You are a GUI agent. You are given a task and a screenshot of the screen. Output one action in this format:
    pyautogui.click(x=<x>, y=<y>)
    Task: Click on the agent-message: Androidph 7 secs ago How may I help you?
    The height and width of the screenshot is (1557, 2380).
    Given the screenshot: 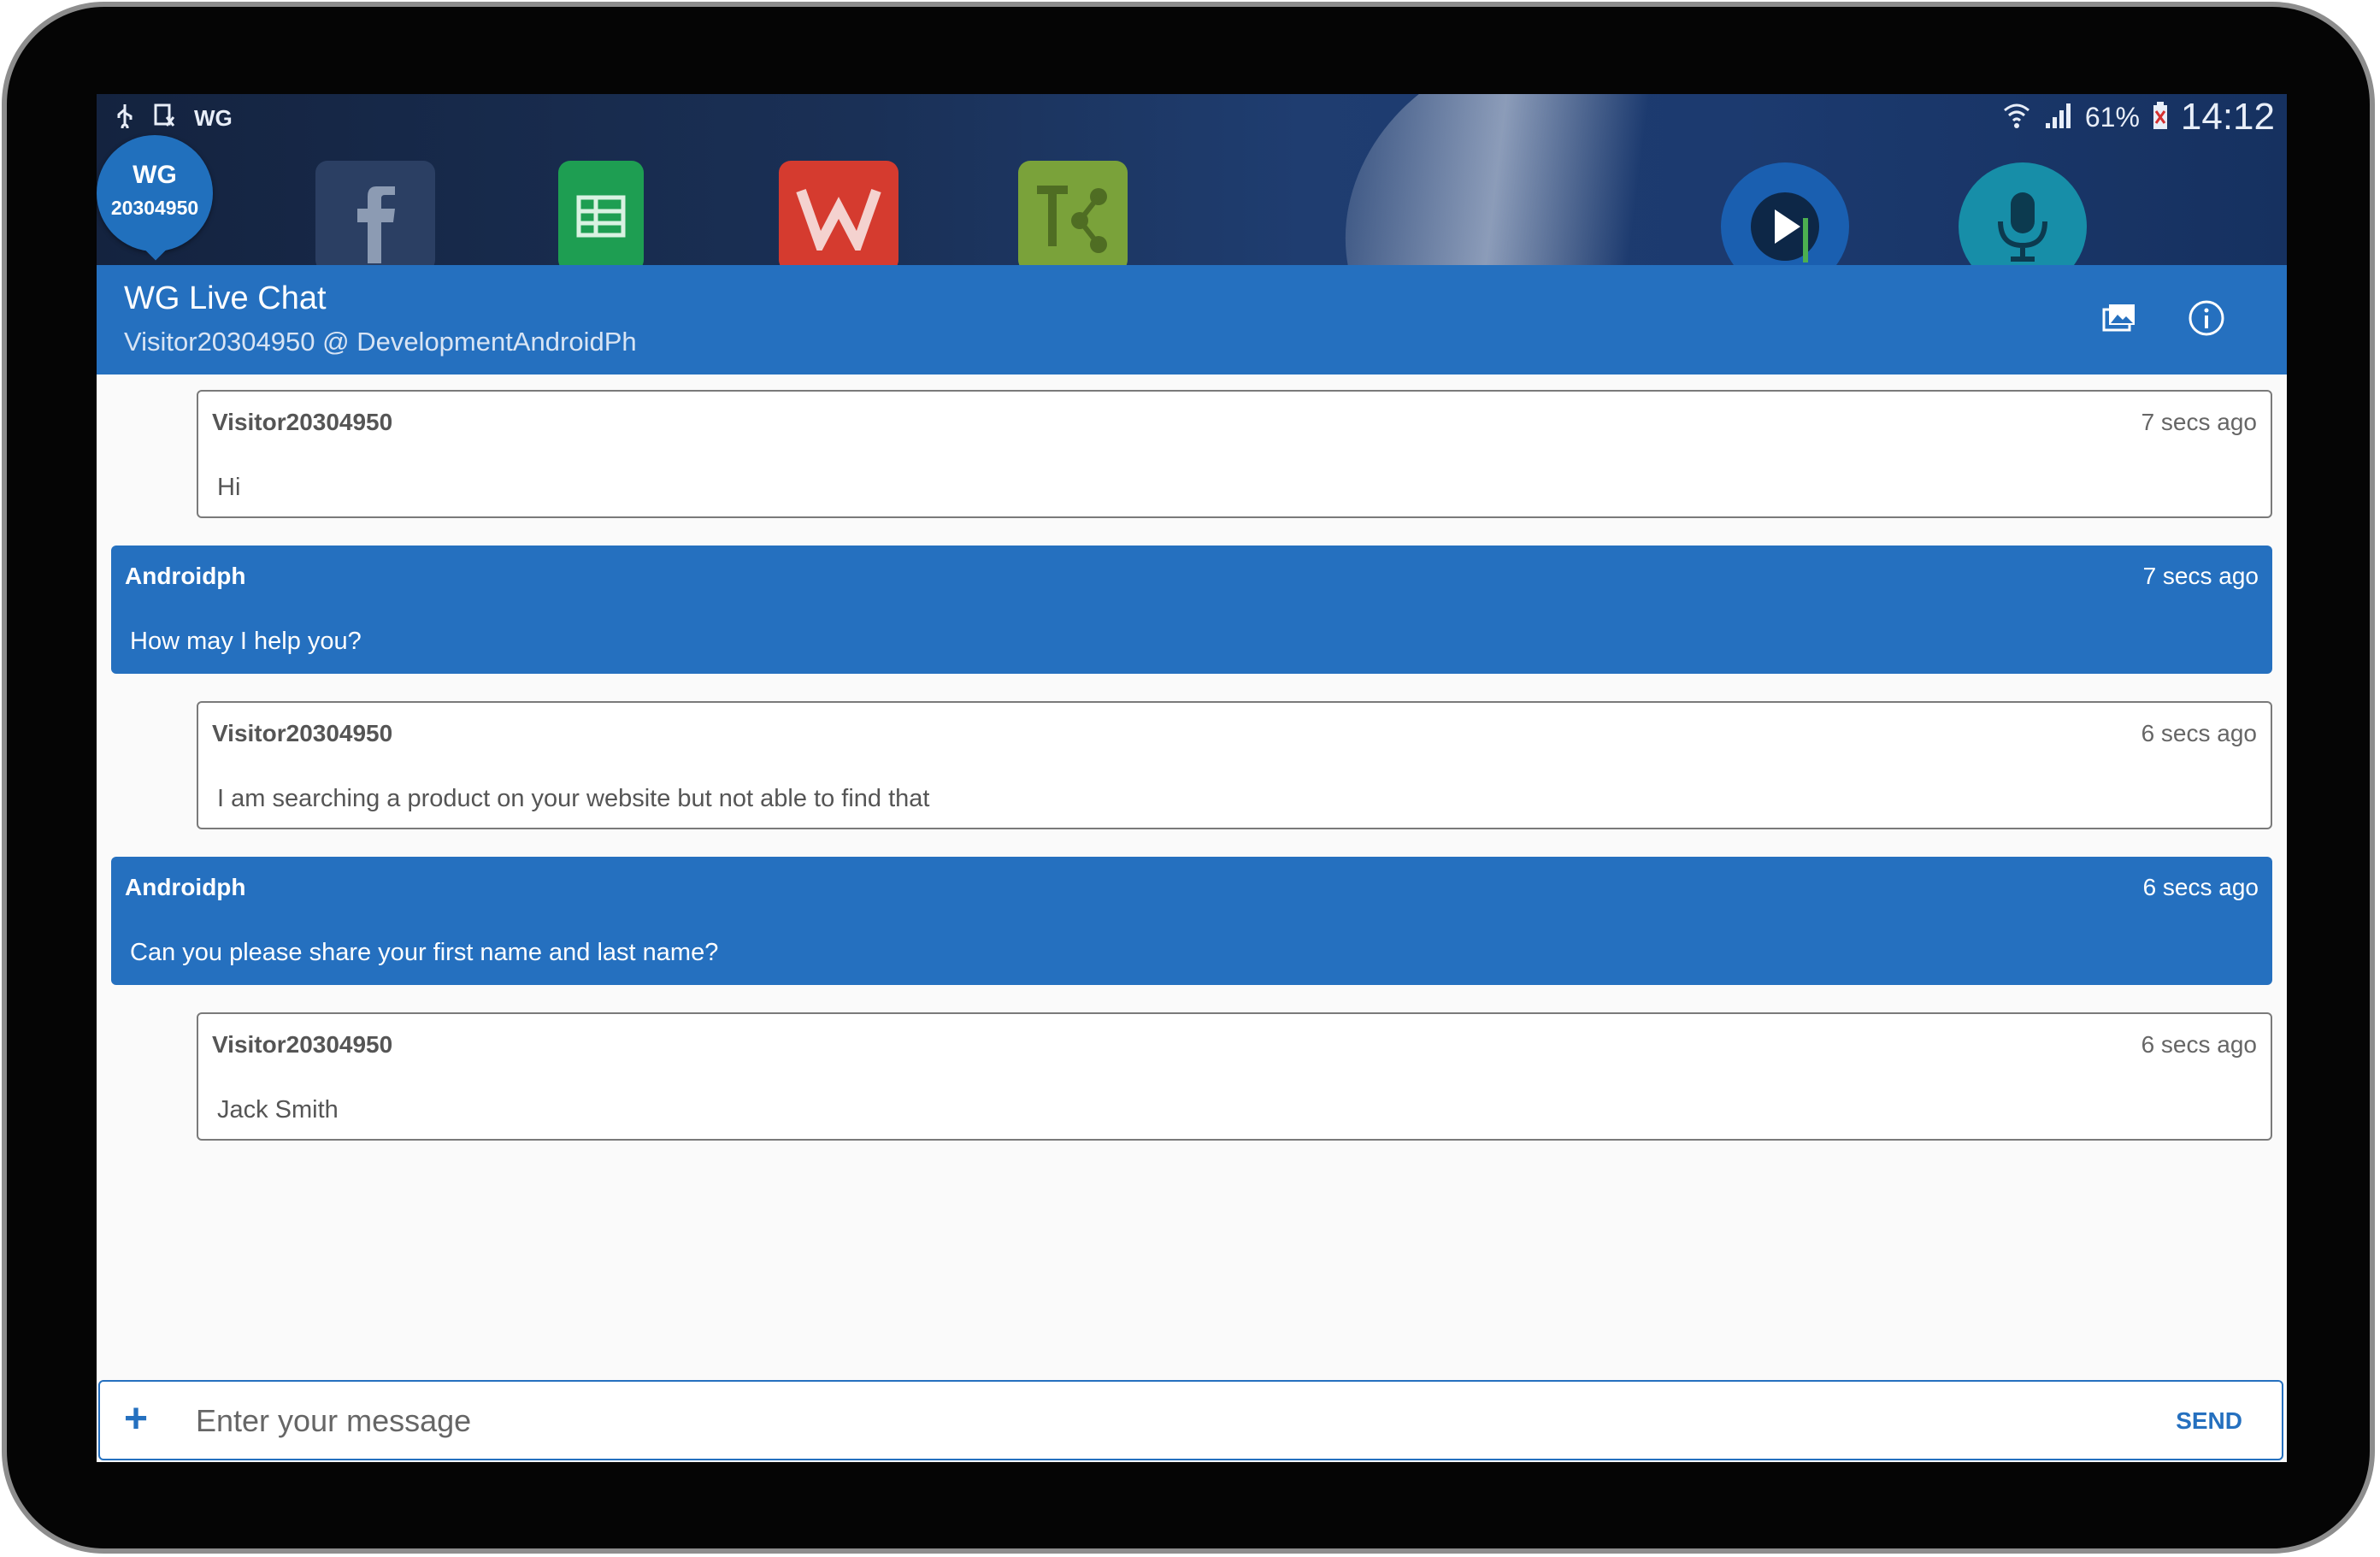 What is the action you would take?
    pyautogui.click(x=1192, y=610)
    